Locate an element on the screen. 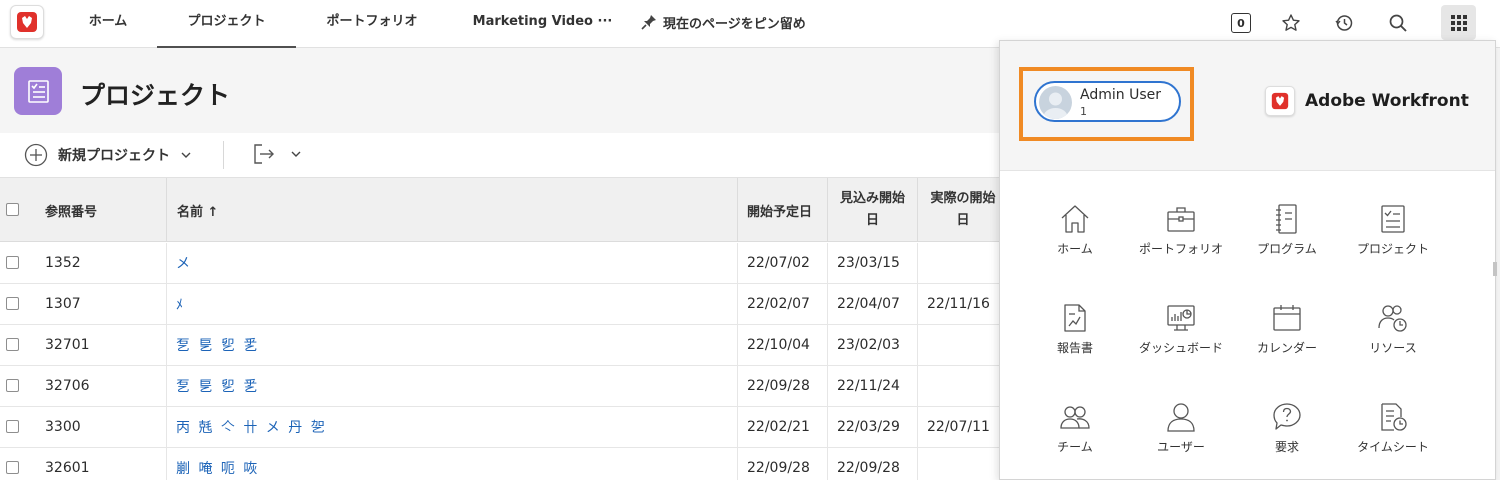 This screenshot has width=1500, height=480. app-dashboard-label: ダッシュボード is located at coordinates (1180, 348).